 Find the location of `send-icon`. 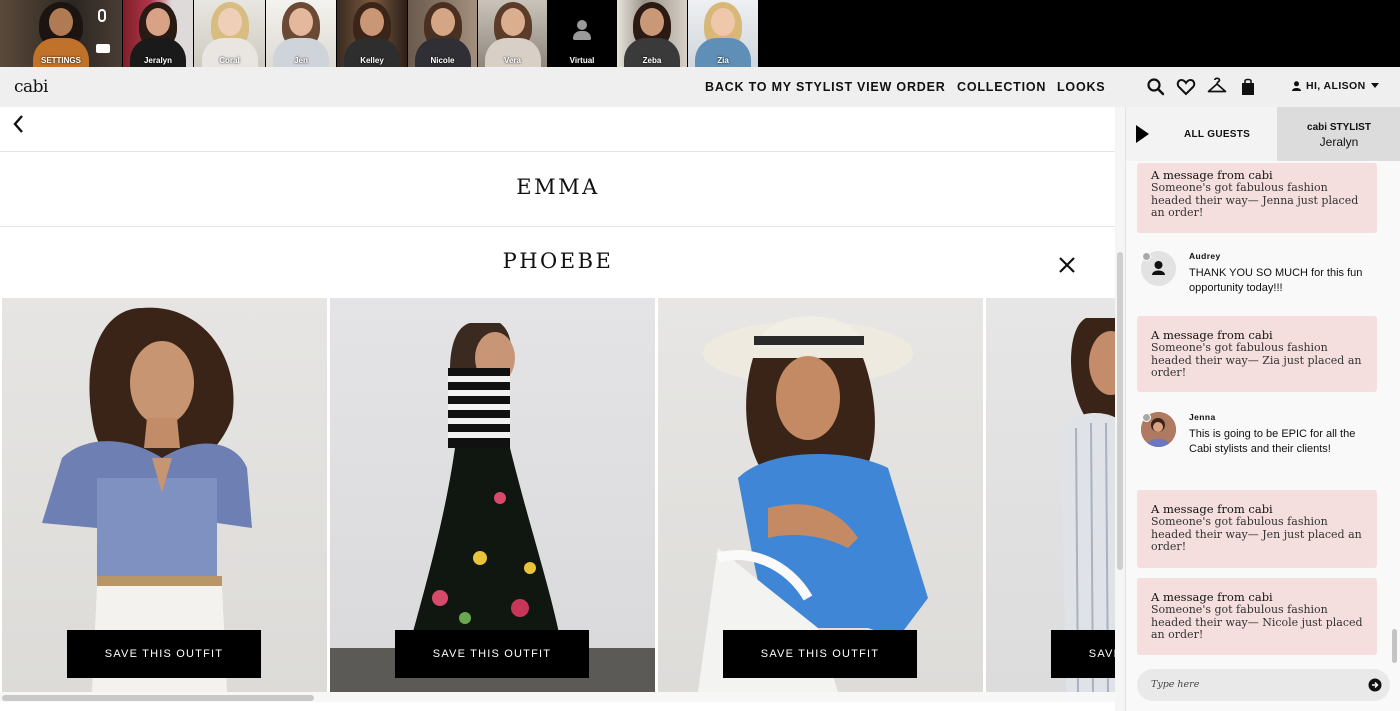

send-icon is located at coordinates (1375, 685).